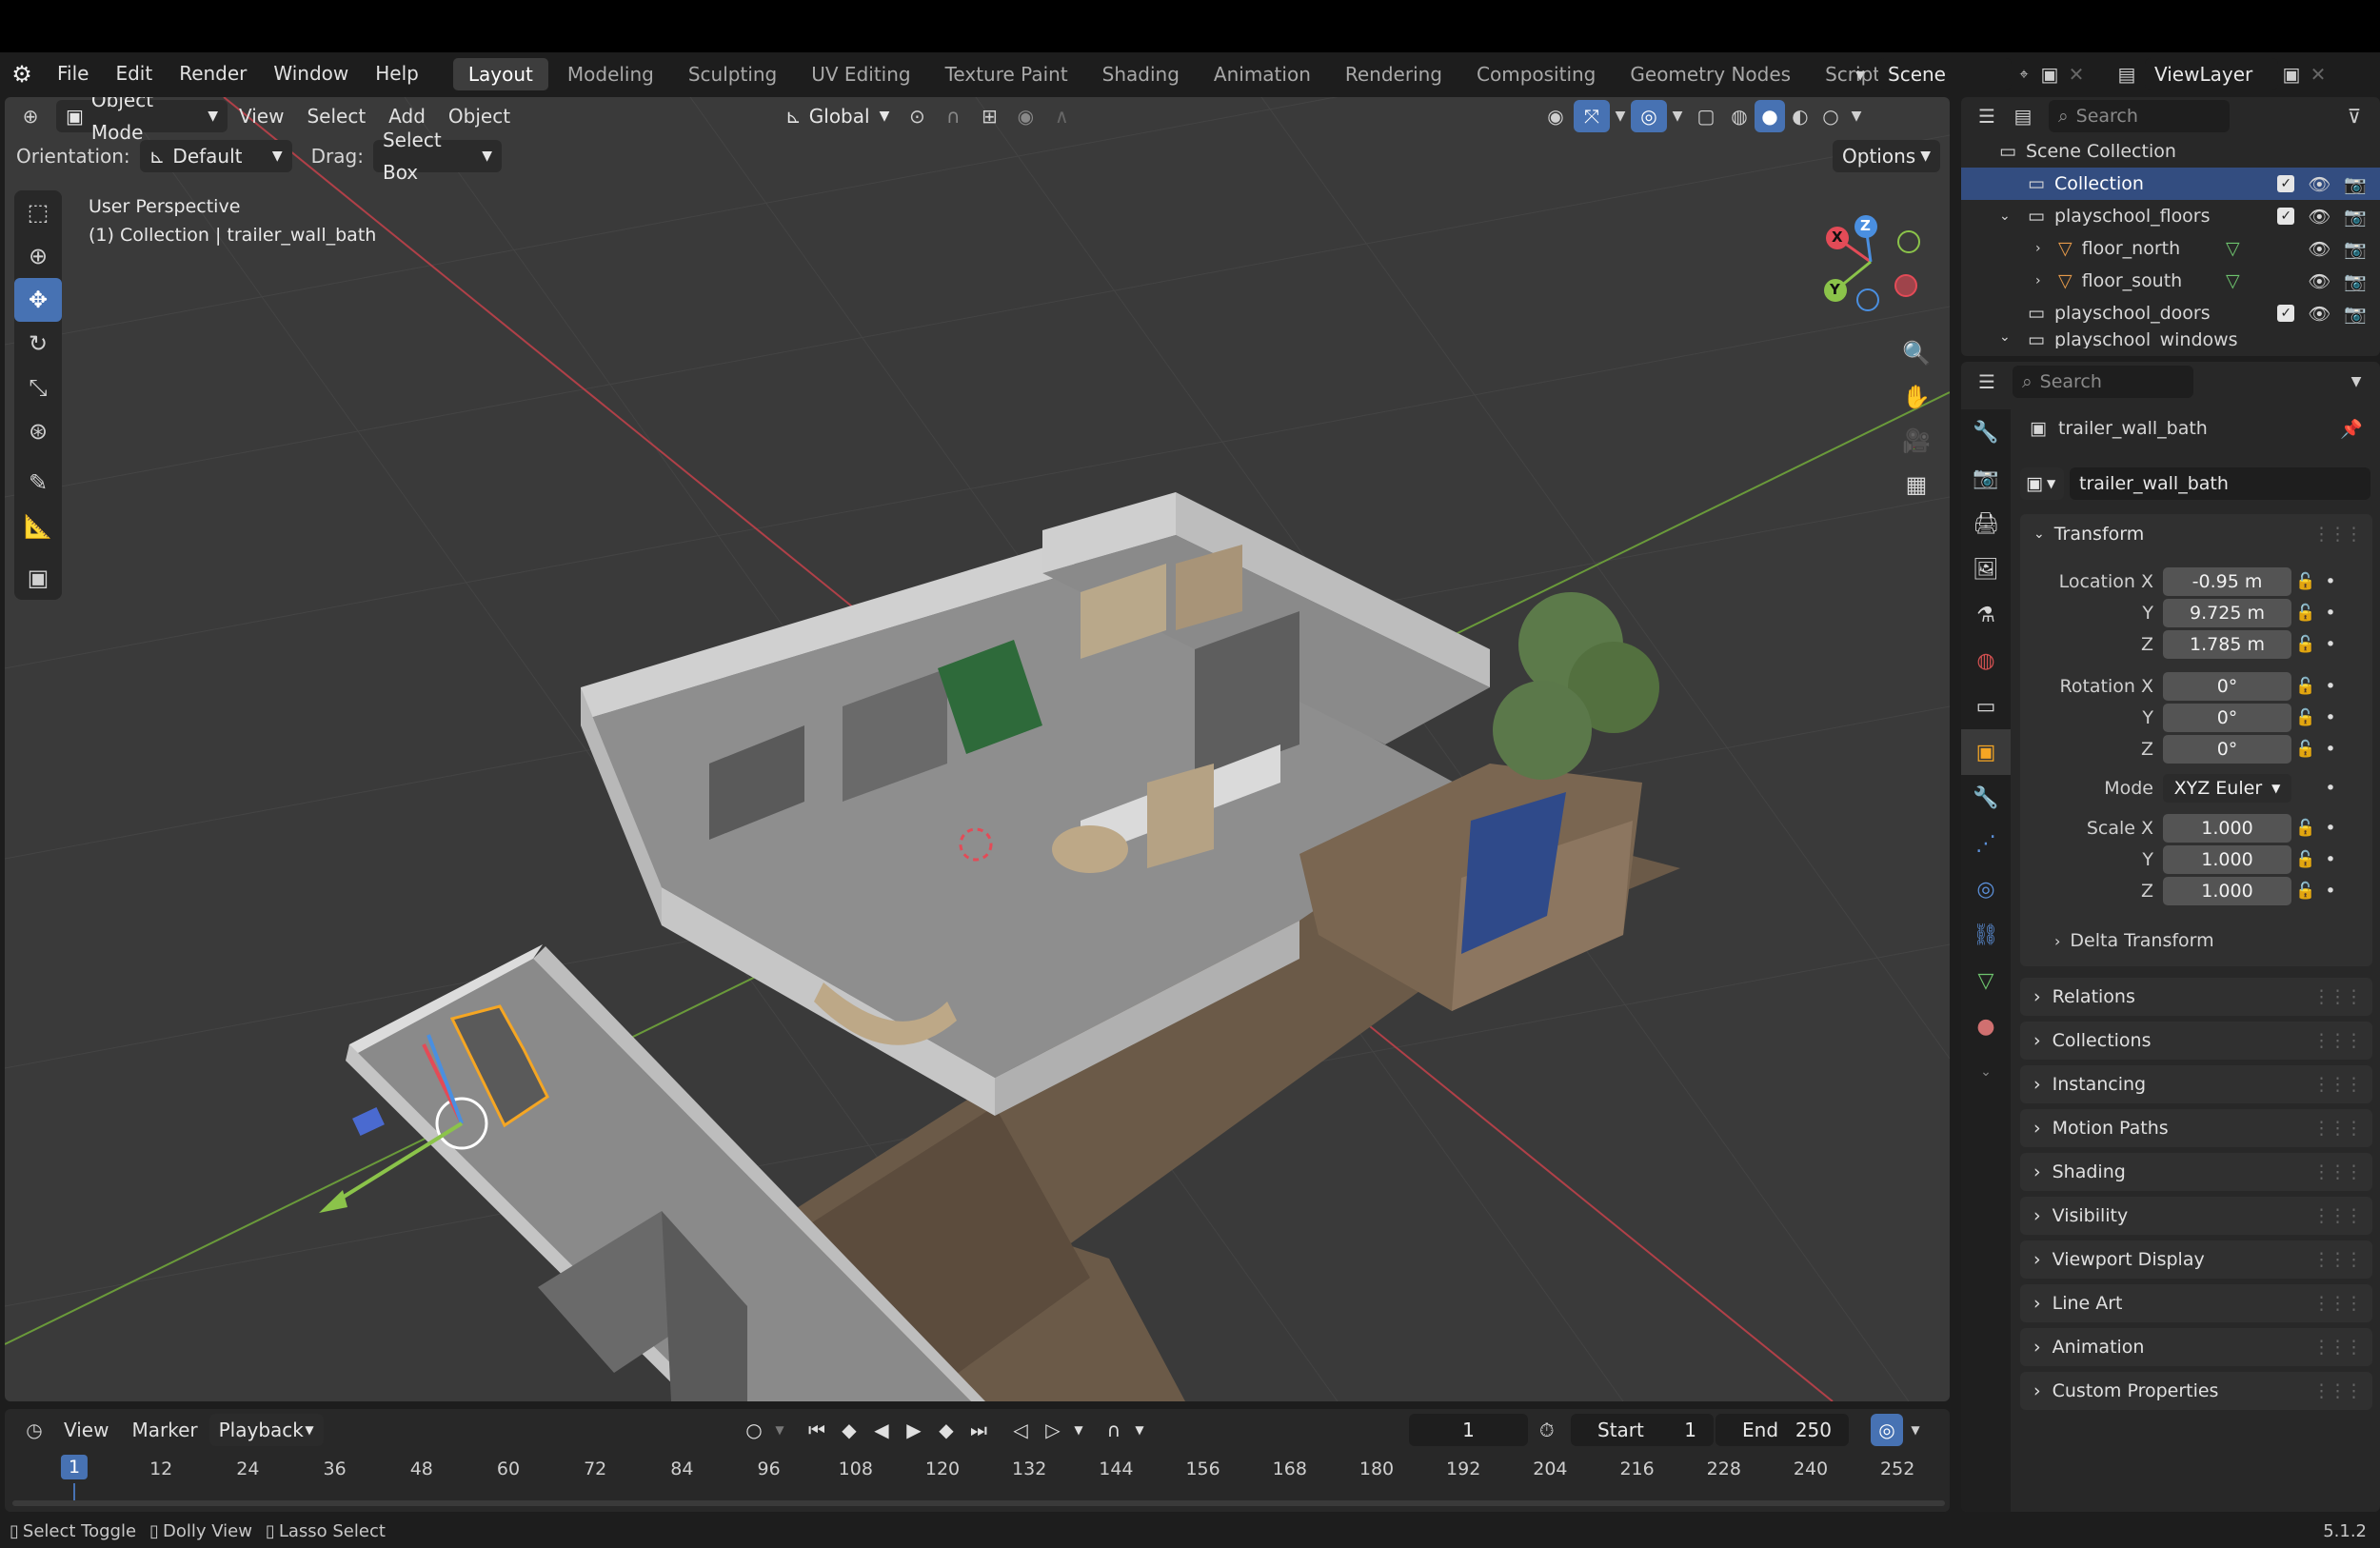  I want to click on new-viewlayer-icon: ▣, so click(2291, 74).